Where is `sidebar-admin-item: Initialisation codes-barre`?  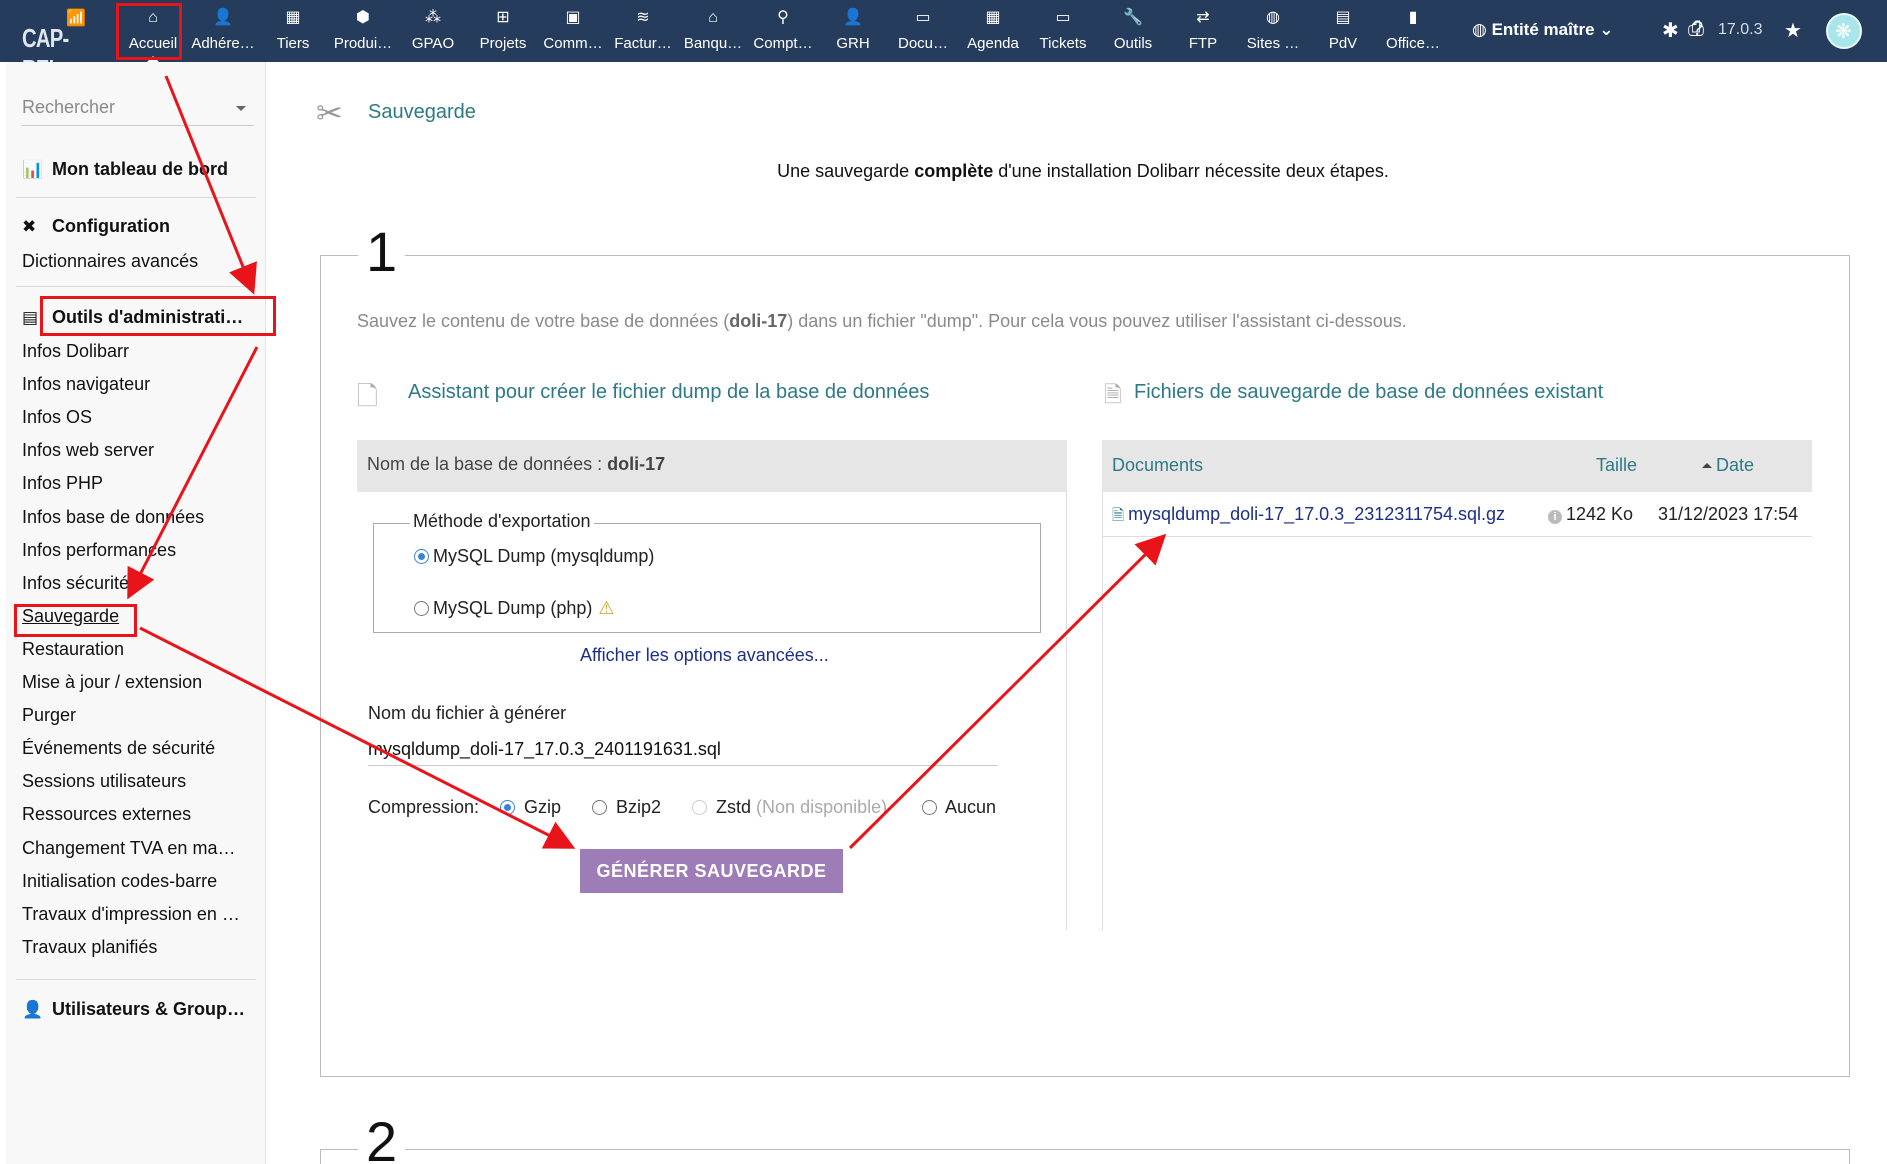 sidebar-admin-item: Initialisation codes-barre is located at coordinates (138, 881).